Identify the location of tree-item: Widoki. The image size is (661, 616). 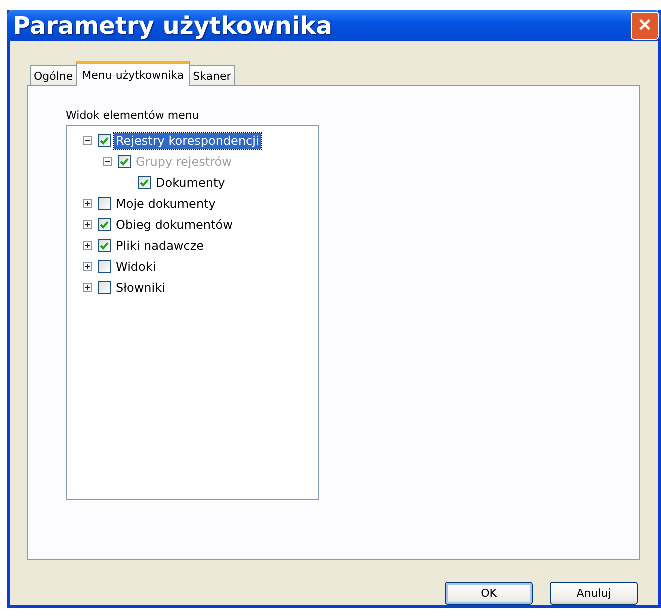
(136, 266).